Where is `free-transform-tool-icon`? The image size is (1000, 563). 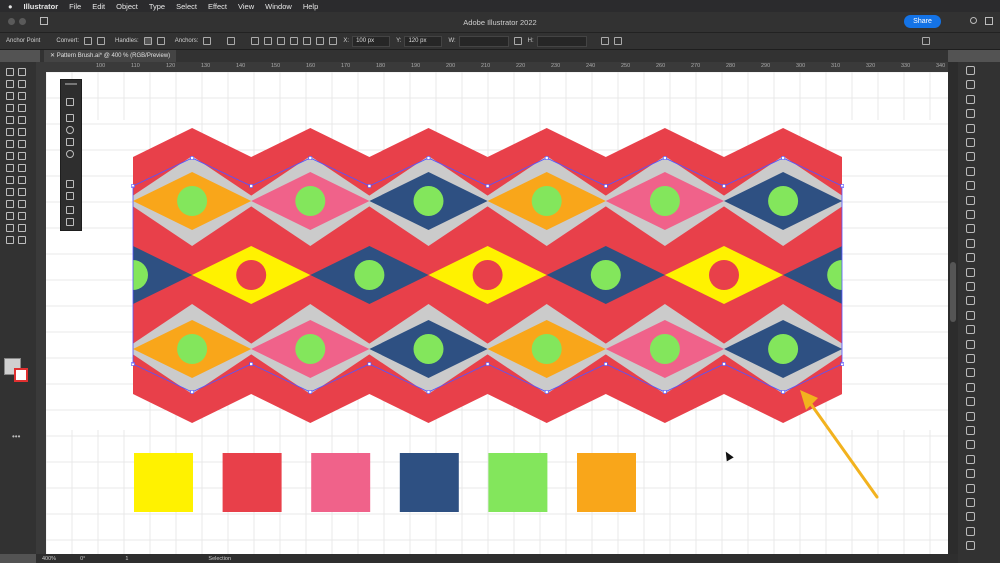
free-transform-tool-icon is located at coordinates (22, 168).